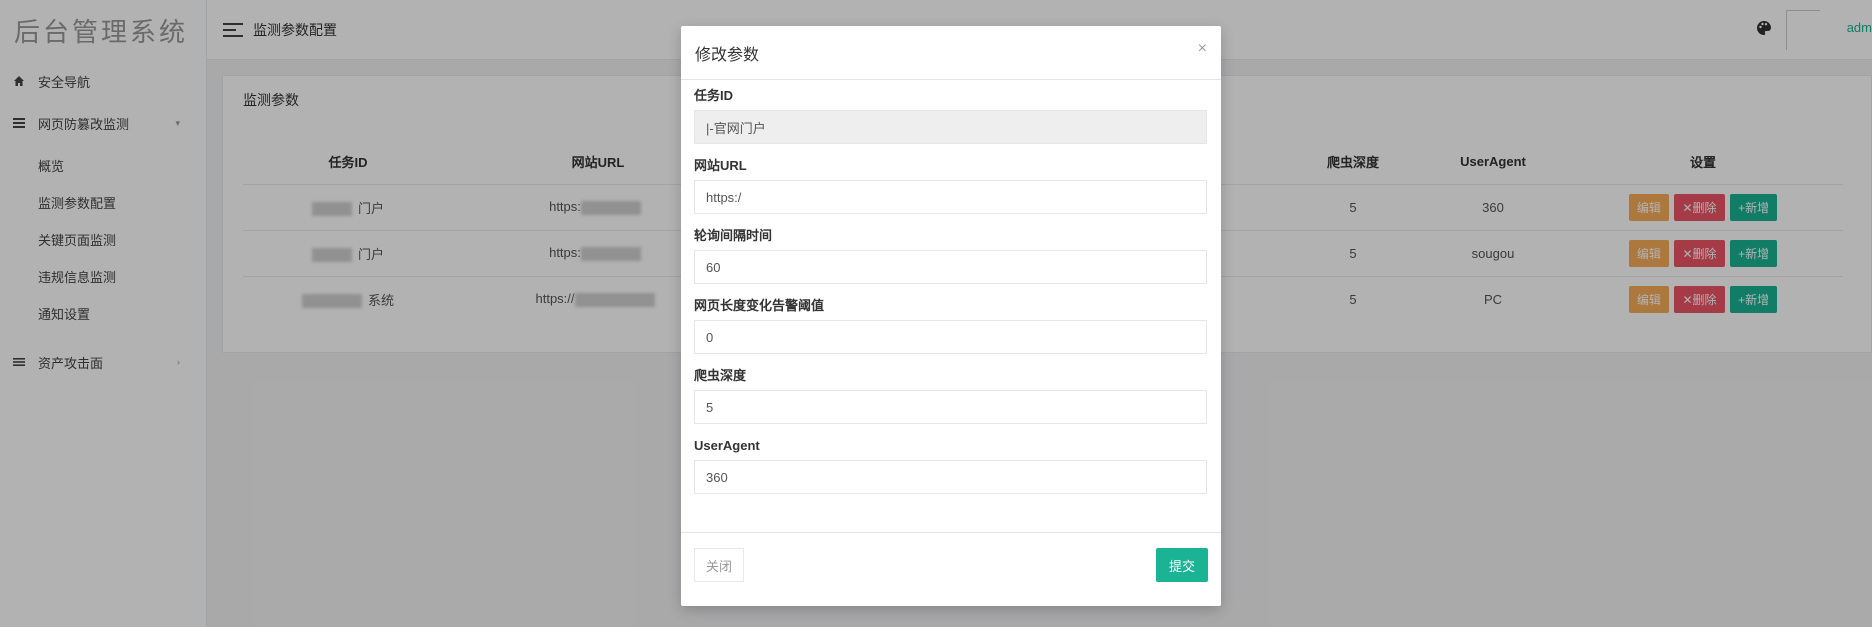  I want to click on submit-button: 提交, so click(1182, 565).